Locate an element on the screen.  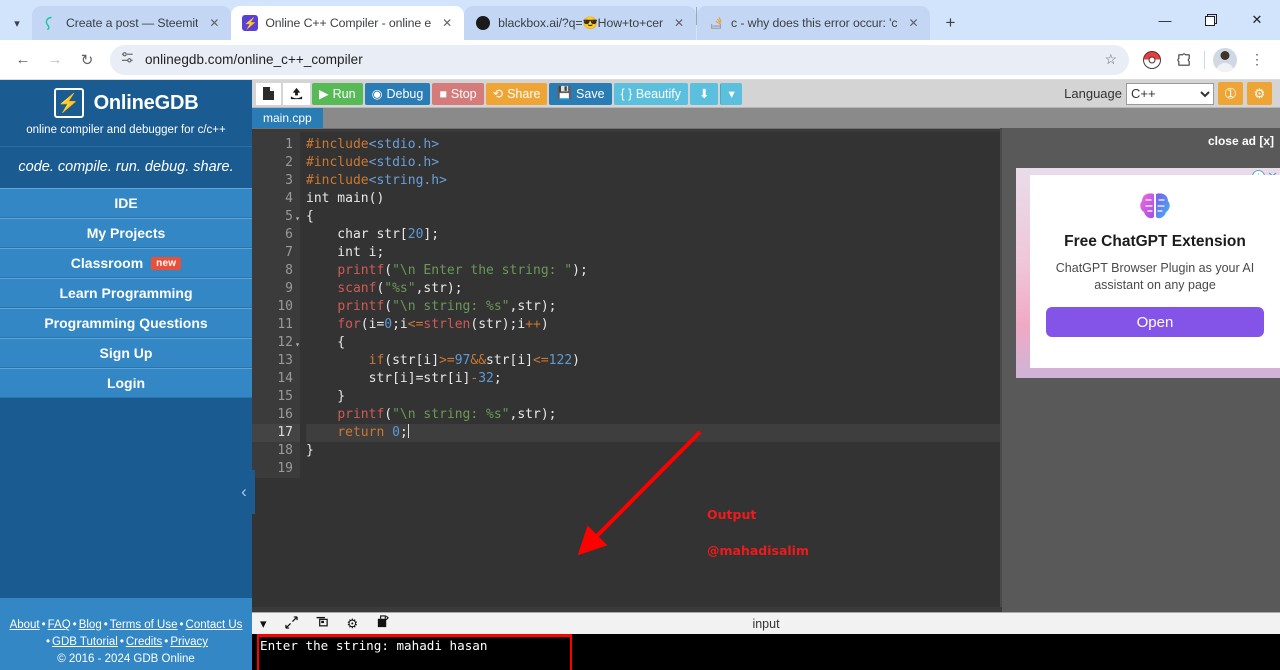
code-line: printf("\n string: %s",str); is located at coordinates (447, 306).